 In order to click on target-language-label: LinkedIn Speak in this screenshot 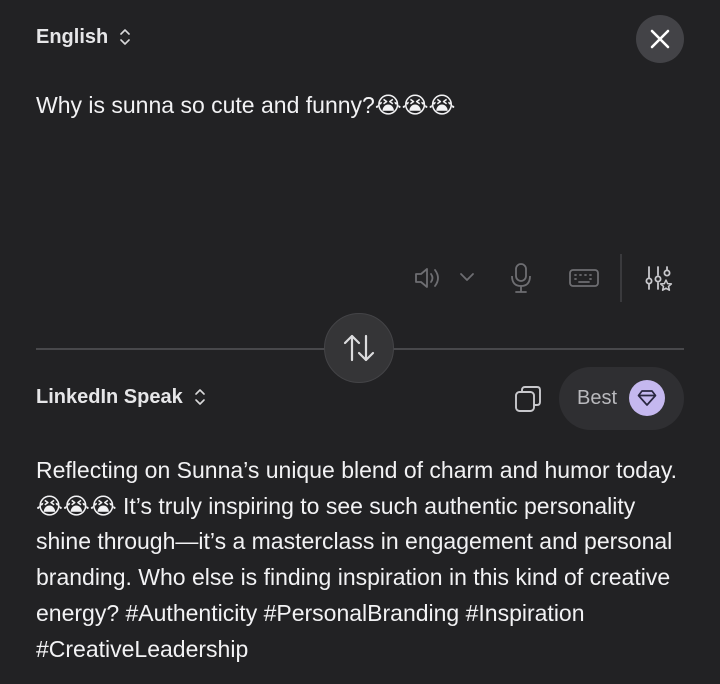, I will do `click(109, 396)`.